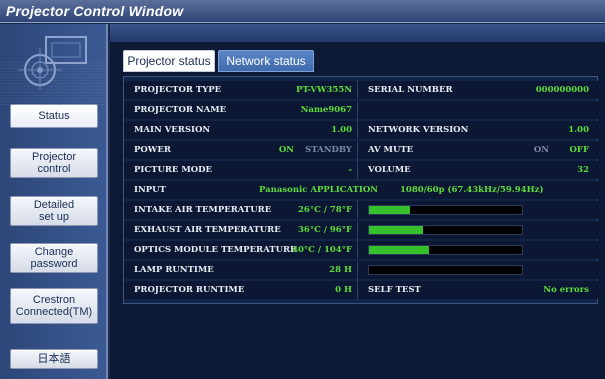 The image size is (605, 379). What do you see at coordinates (361, 170) in the screenshot?
I see `row-picture-mode: PICTURE MODE - VOLUME 32` at bounding box center [361, 170].